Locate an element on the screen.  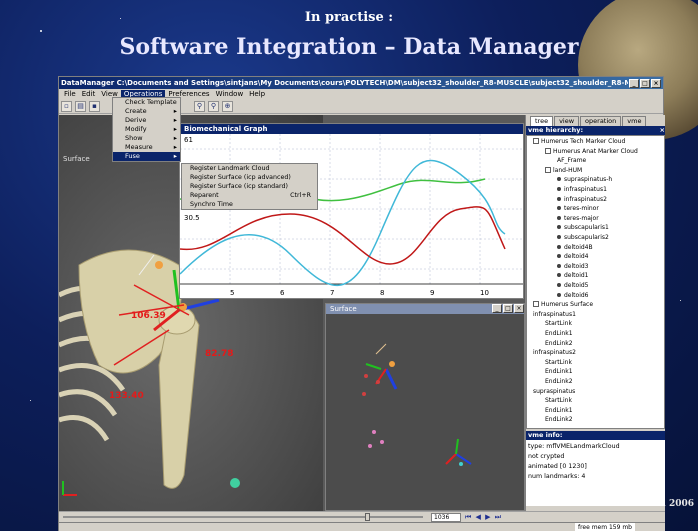
tree-node-label: deltoid3 is located at coordinates (576, 266).